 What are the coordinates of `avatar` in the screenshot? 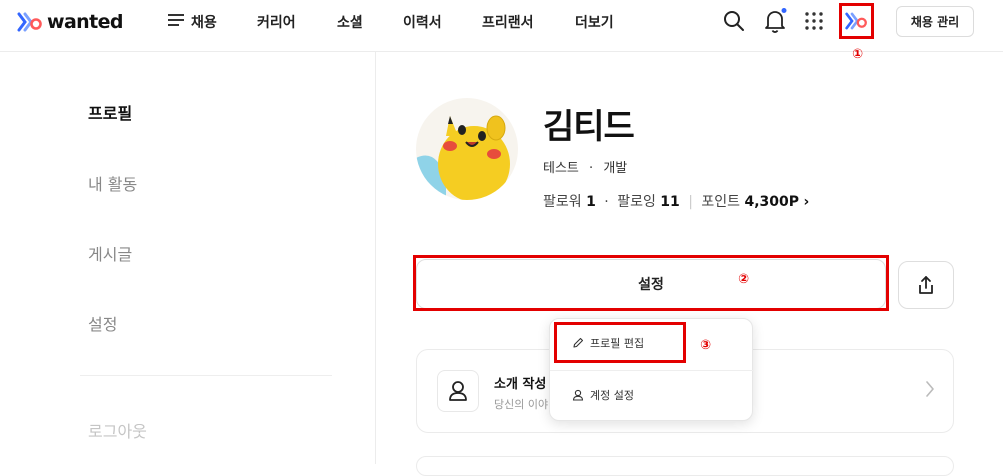 It's located at (467, 149).